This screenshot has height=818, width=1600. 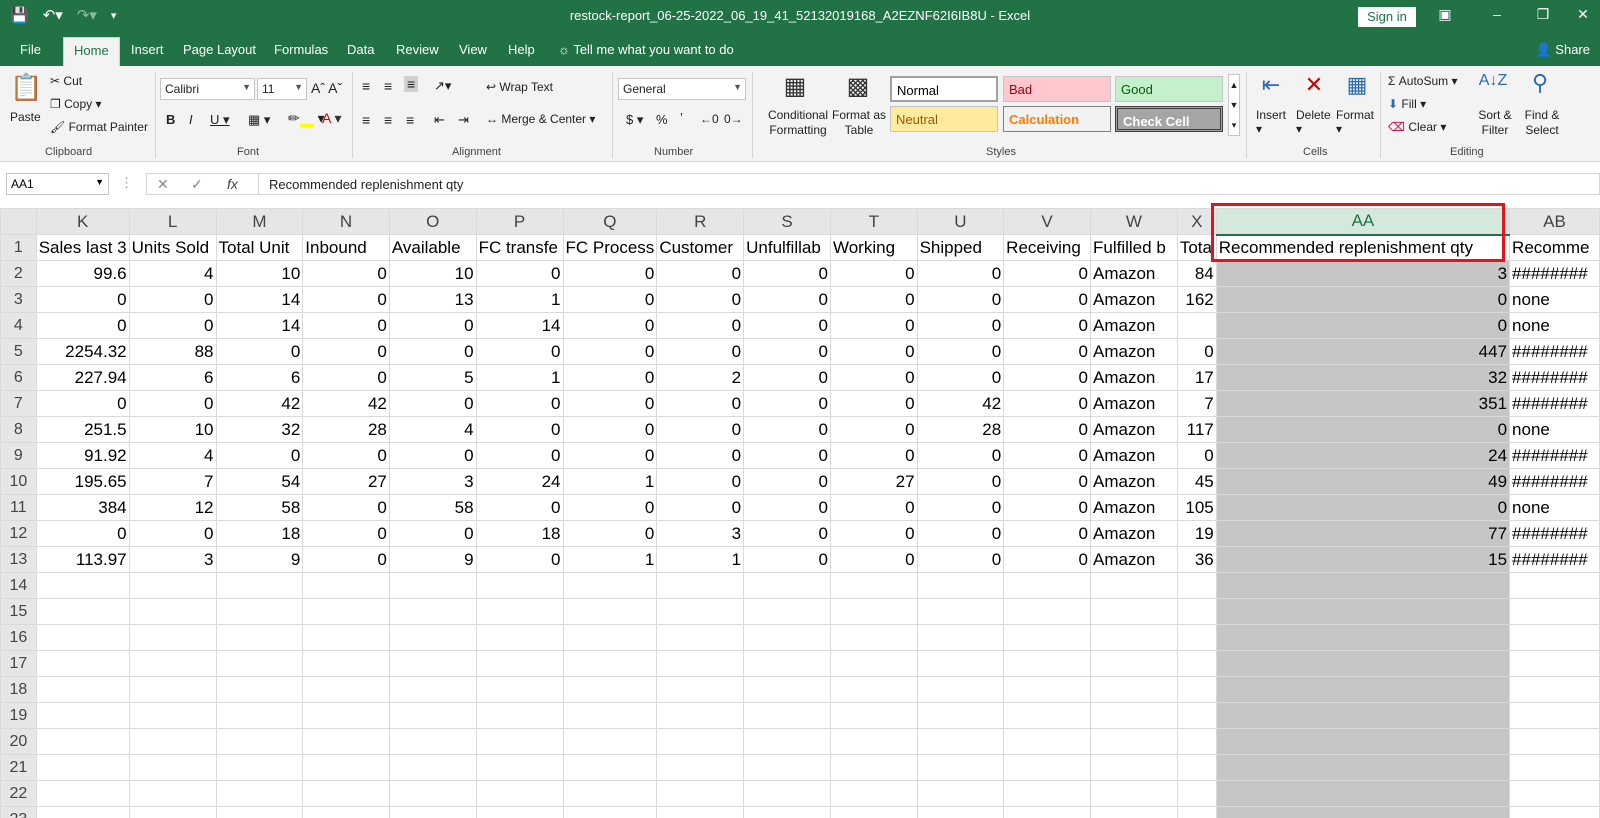 What do you see at coordinates (346, 247) in the screenshot?
I see `header-cell: Inbound` at bounding box center [346, 247].